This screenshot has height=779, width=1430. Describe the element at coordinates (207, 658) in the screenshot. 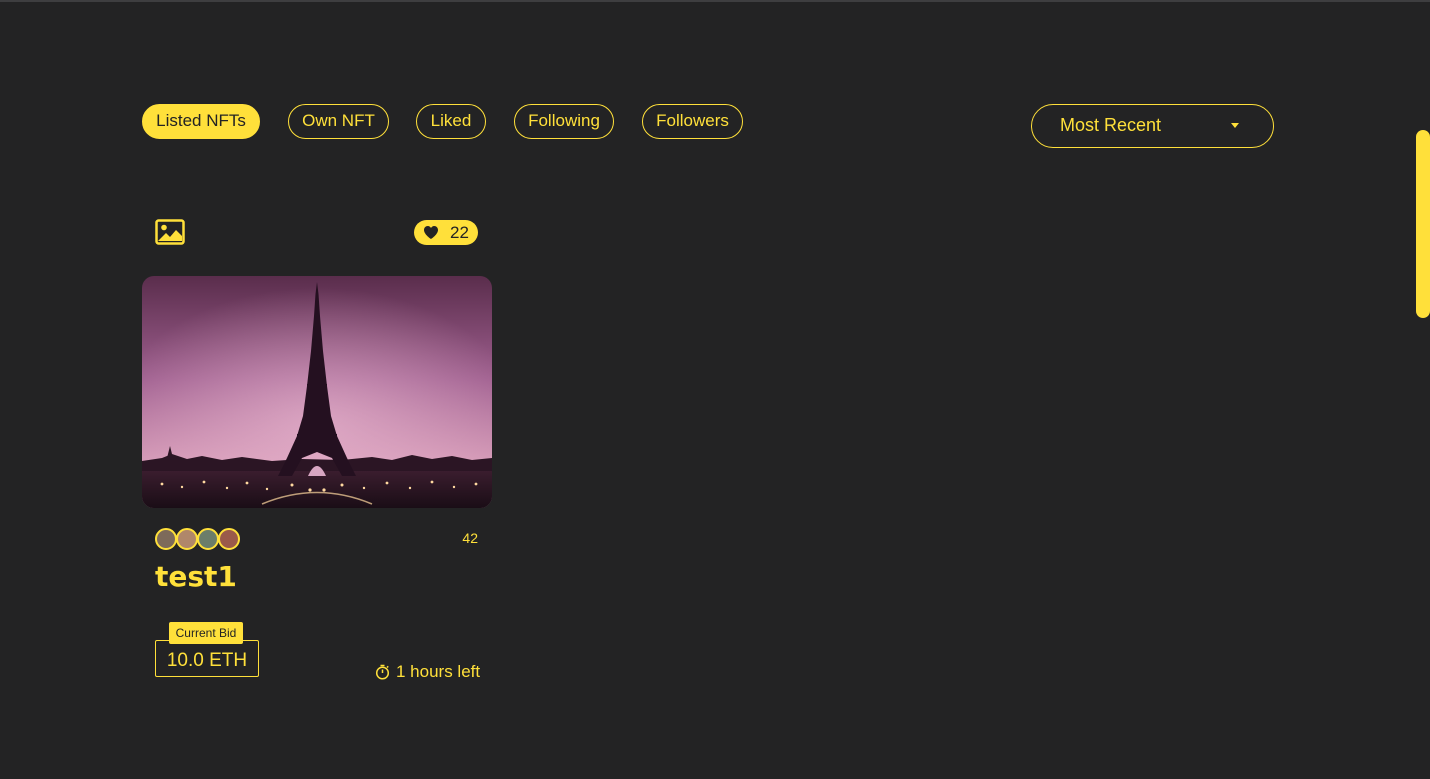

I see `current-bid-value: 10.0 ETH` at that location.